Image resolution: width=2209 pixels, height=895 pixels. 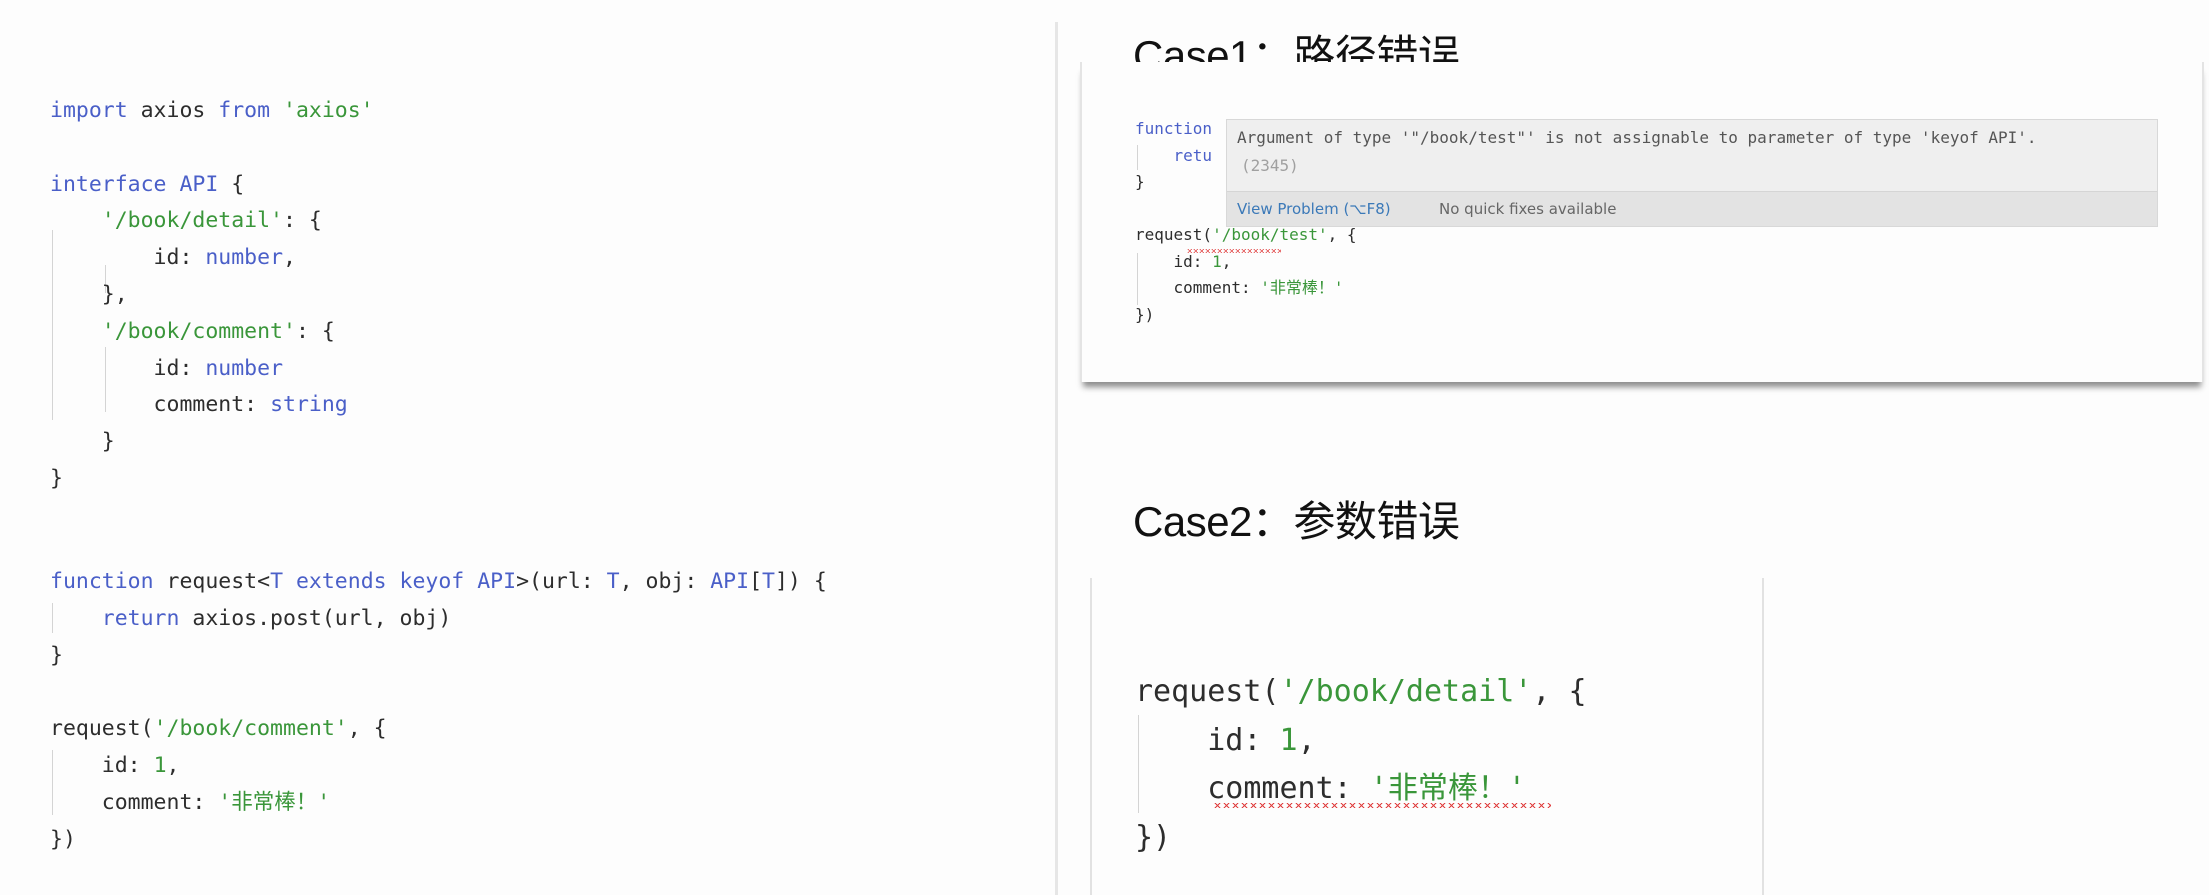 I want to click on keyword-token: extends, so click(x=341, y=581).